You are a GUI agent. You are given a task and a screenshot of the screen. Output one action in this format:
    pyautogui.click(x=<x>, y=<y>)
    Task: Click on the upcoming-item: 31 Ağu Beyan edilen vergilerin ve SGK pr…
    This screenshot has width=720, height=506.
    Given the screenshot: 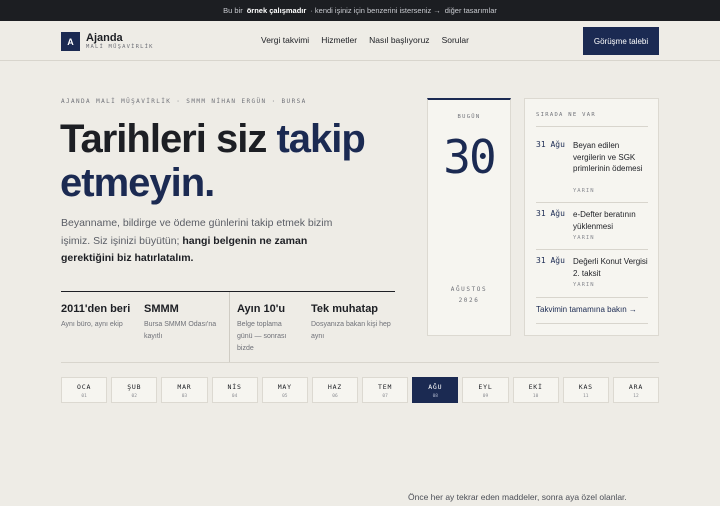 What is the action you would take?
    pyautogui.click(x=592, y=169)
    